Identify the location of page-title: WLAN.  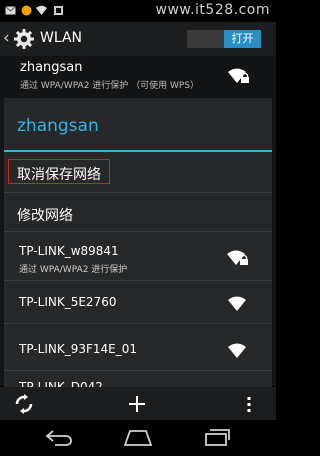
(61, 38).